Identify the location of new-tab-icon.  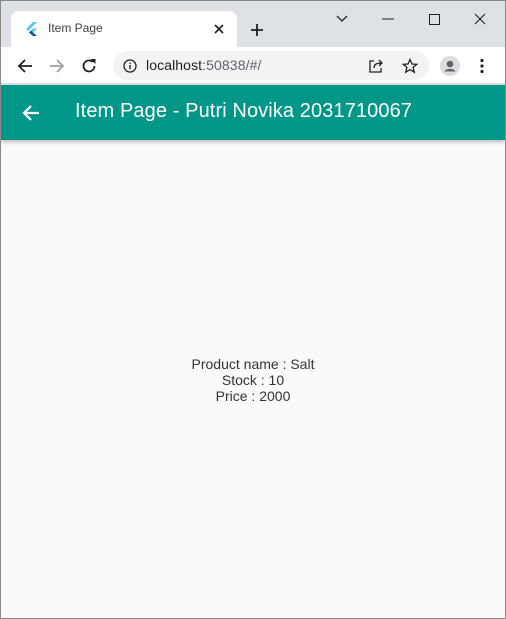
(257, 30).